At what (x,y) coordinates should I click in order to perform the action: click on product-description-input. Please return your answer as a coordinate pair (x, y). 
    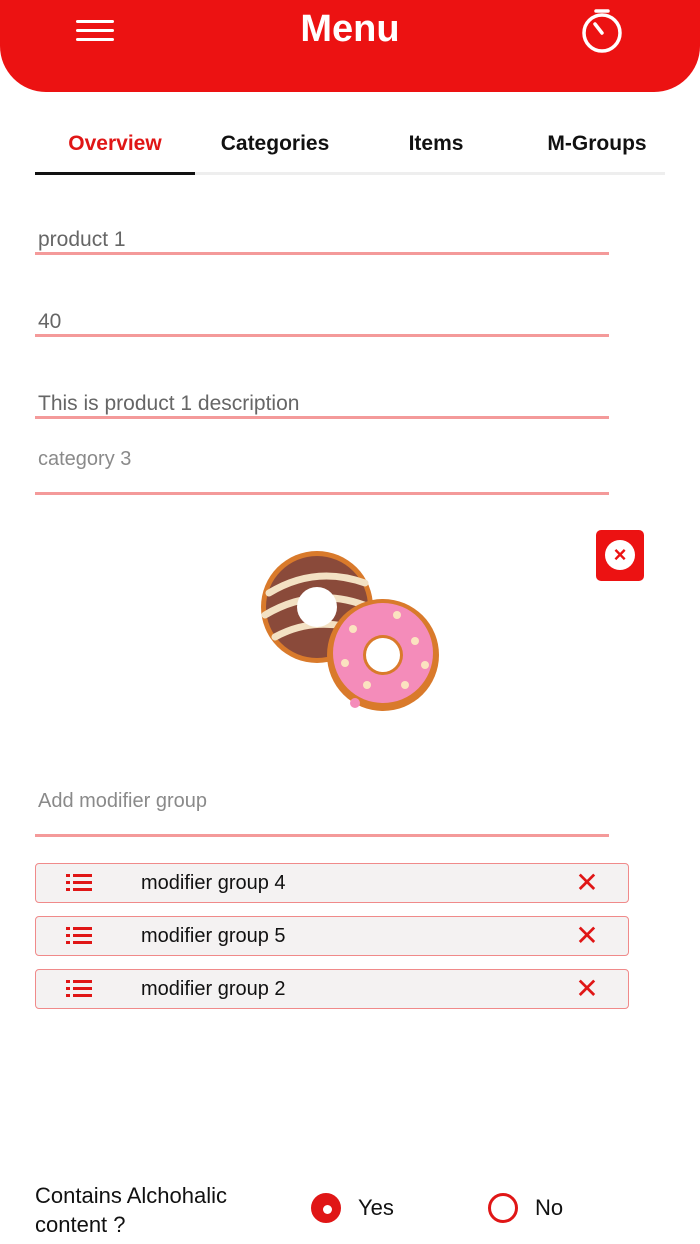
    Looking at the image, I should click on (323, 404).